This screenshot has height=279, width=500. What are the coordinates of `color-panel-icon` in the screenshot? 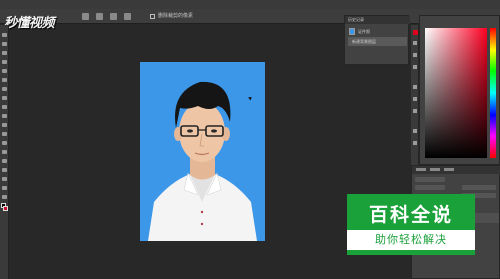 It's located at (415, 32).